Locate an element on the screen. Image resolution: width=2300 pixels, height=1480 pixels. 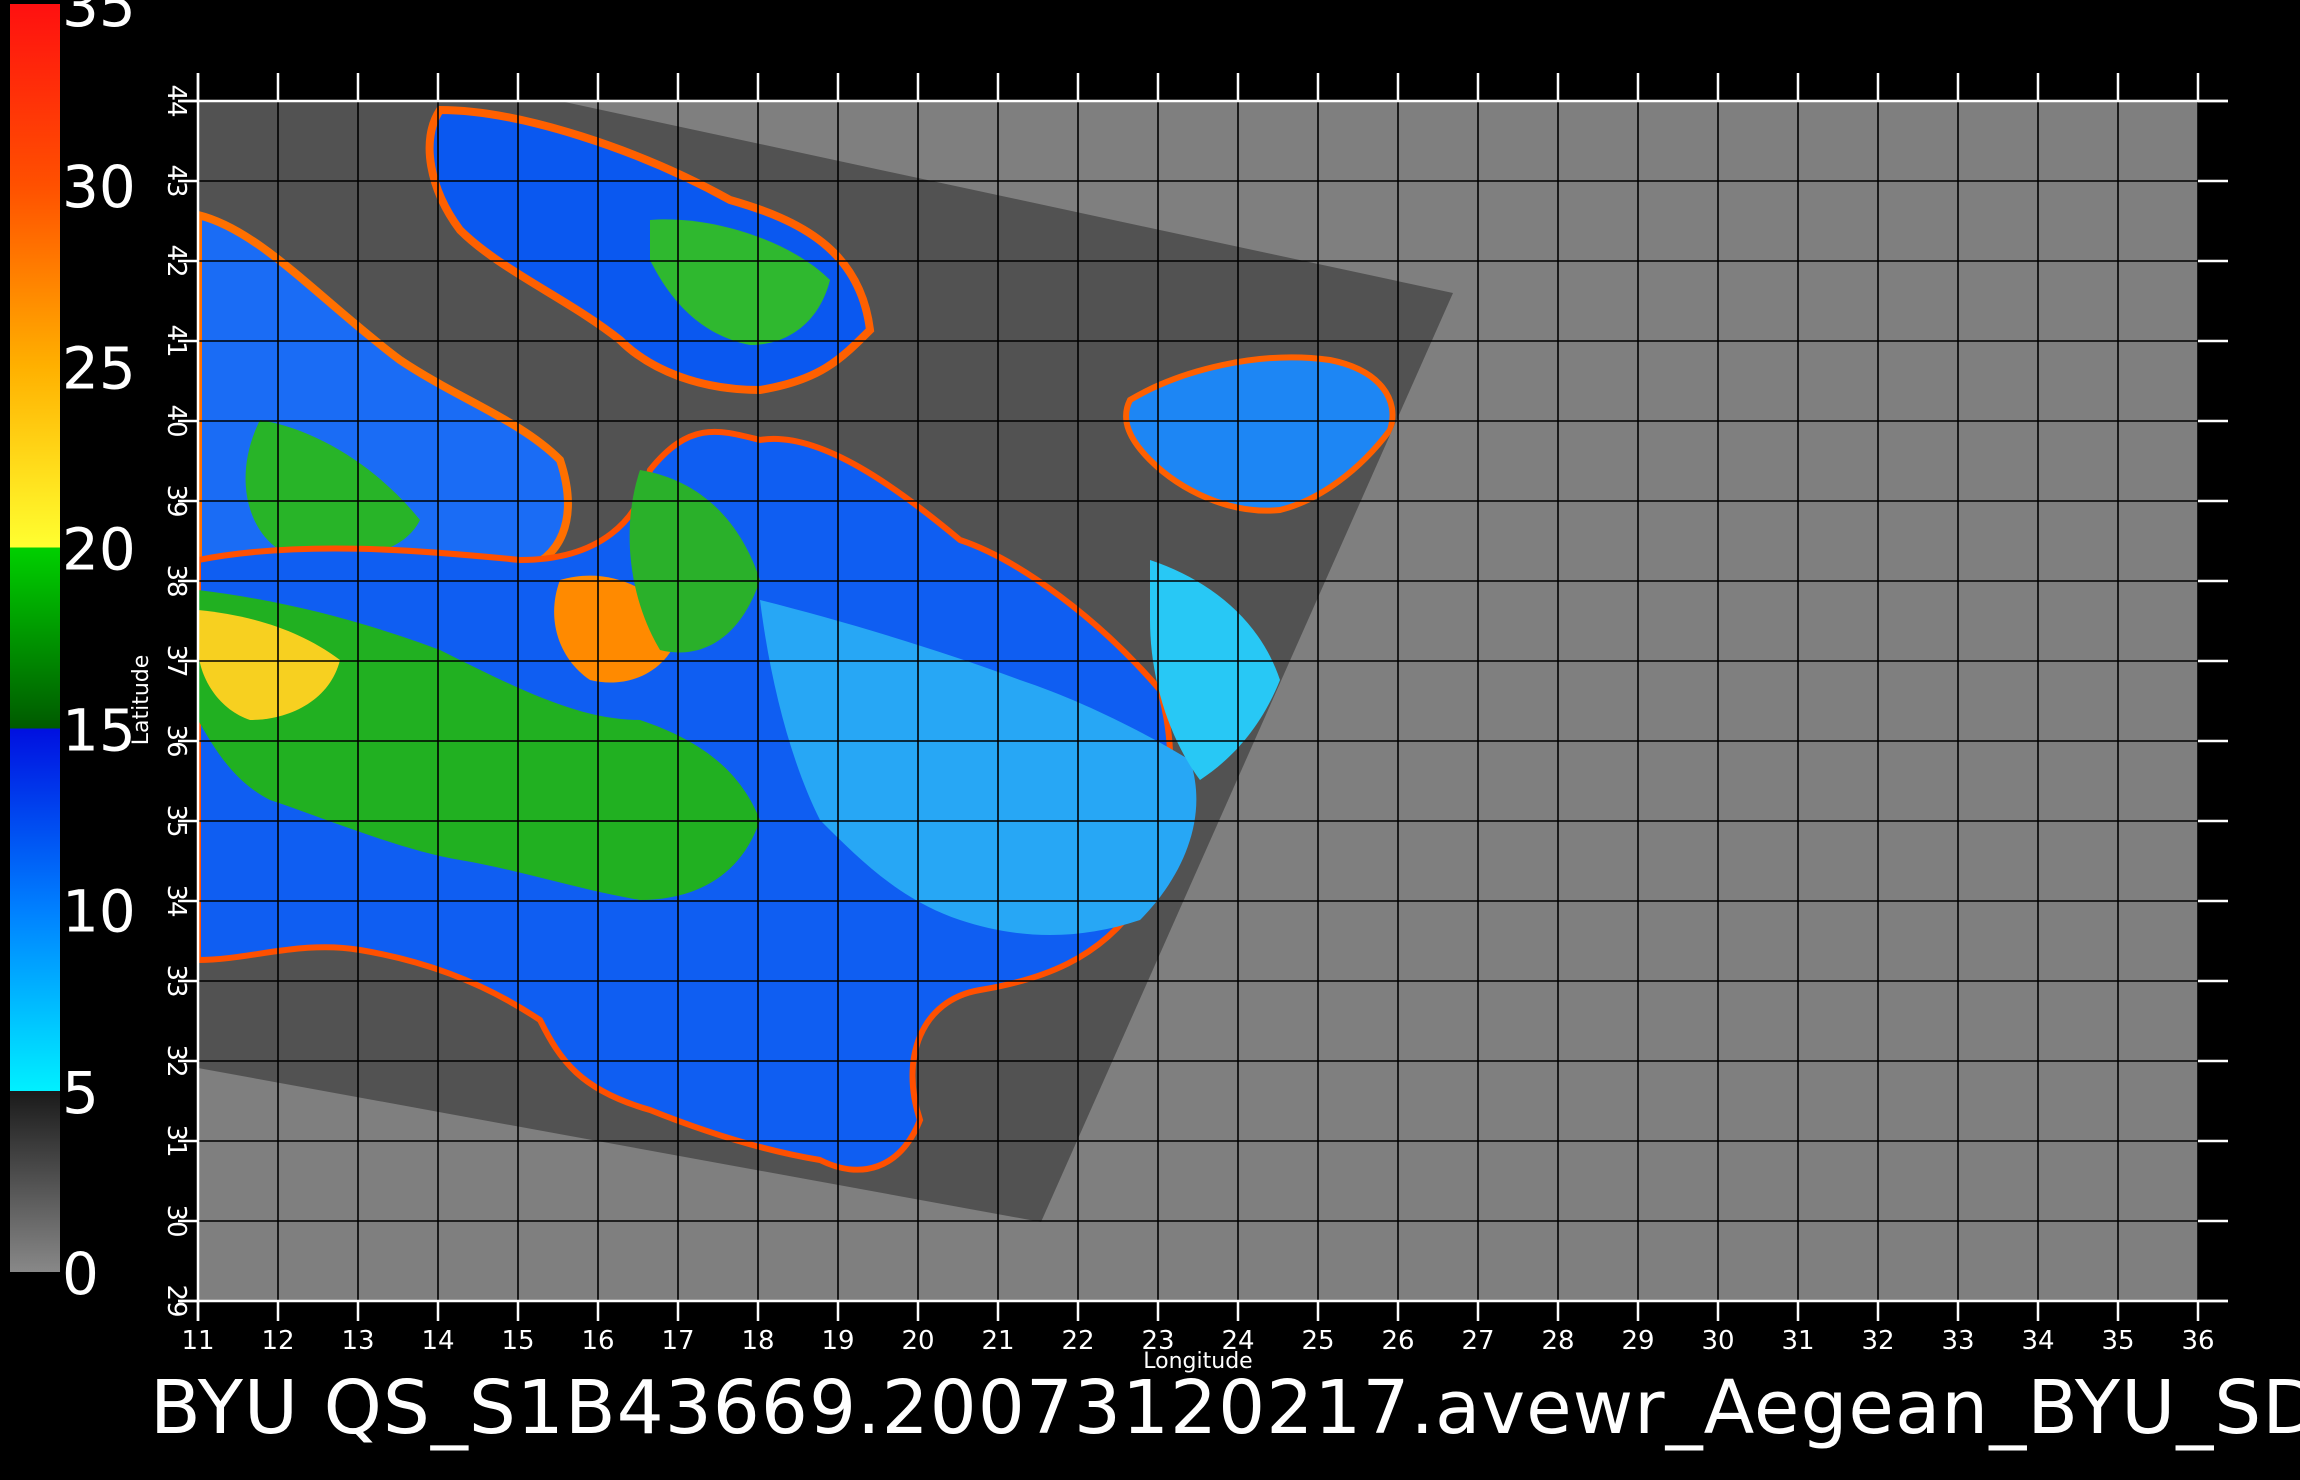
lon-tick-label: 12 is located at coordinates (277, 1341).